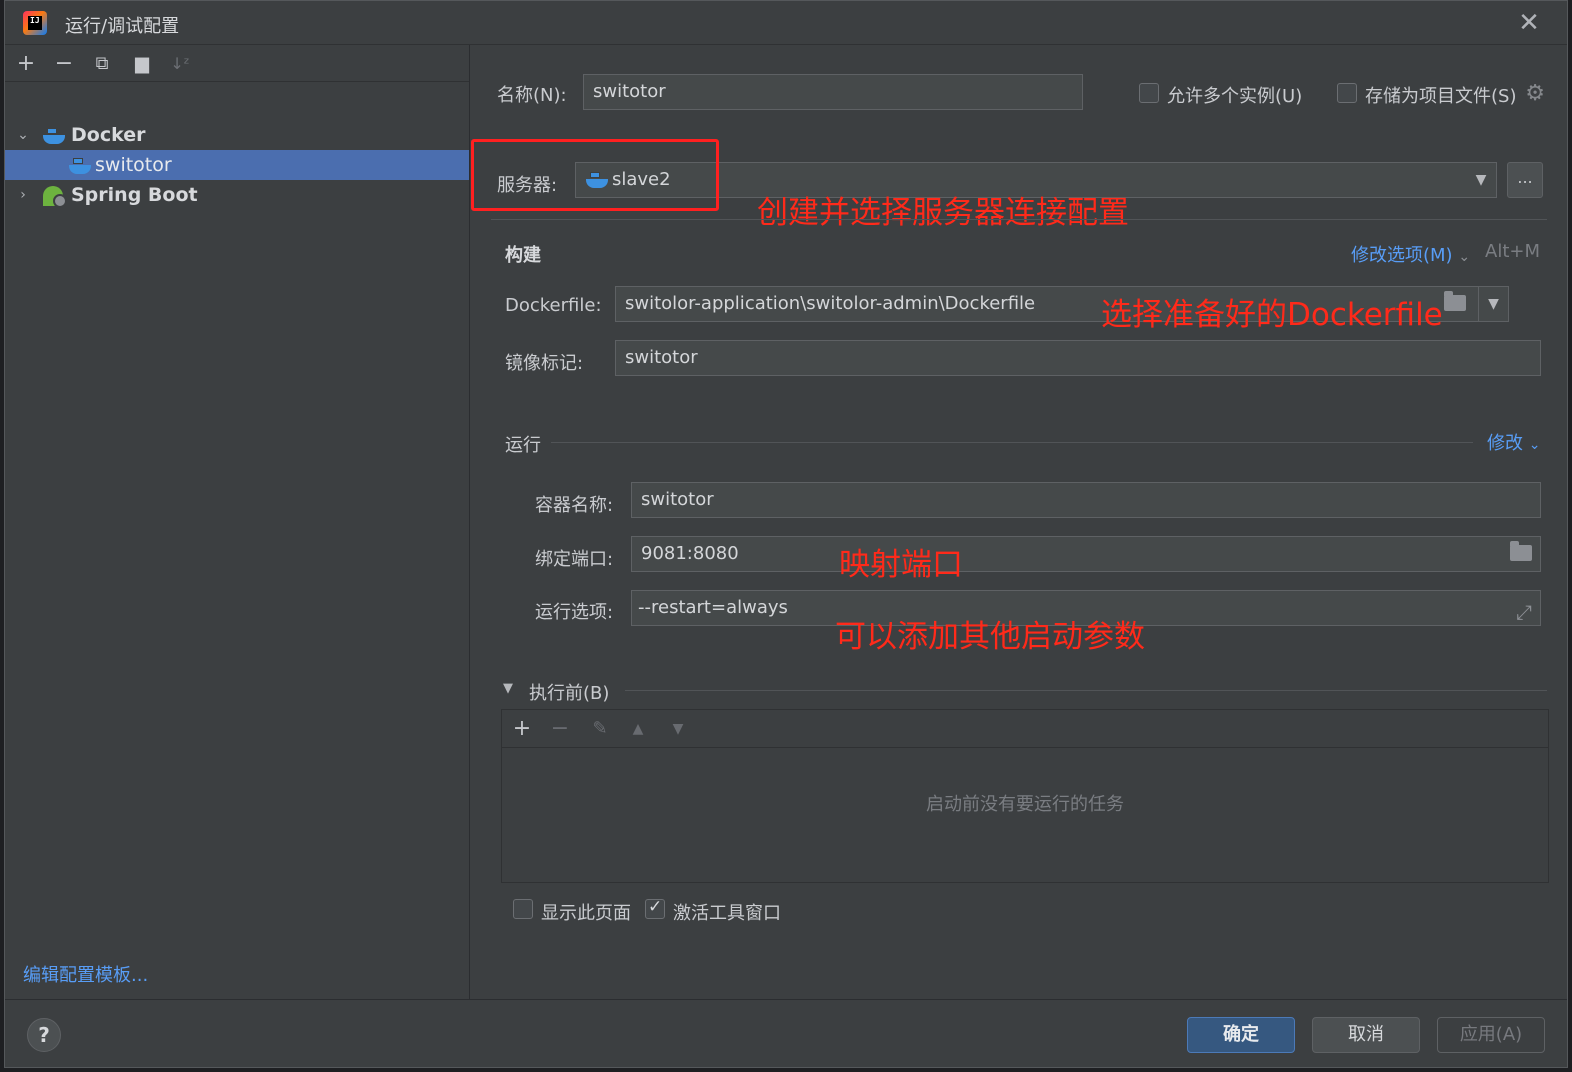  Describe the element at coordinates (102, 64) in the screenshot. I see `copy-icon: ⧉` at that location.